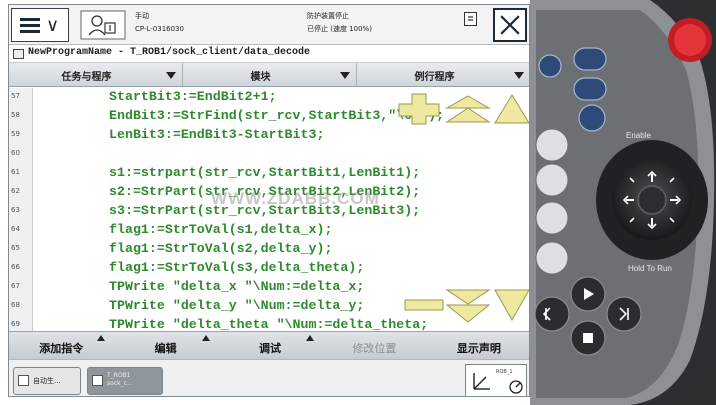 The height and width of the screenshot is (405, 716). I want to click on taskbar: 自动生... T_ROB1 sock_c... ROB_1, so click(269, 377).